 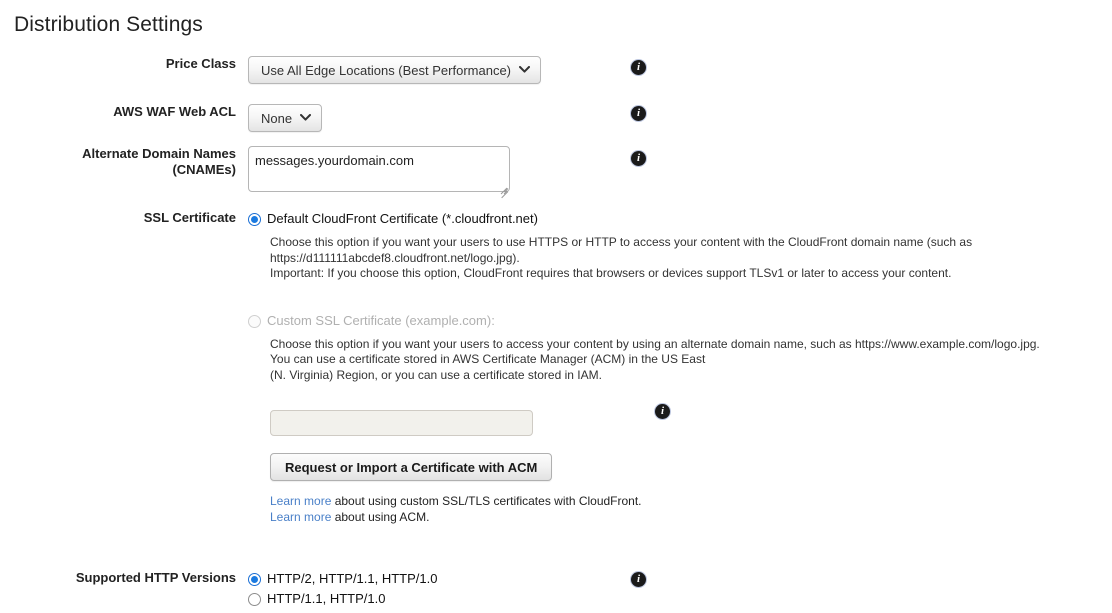 I want to click on waf-acl-field: None, so click(x=285, y=118).